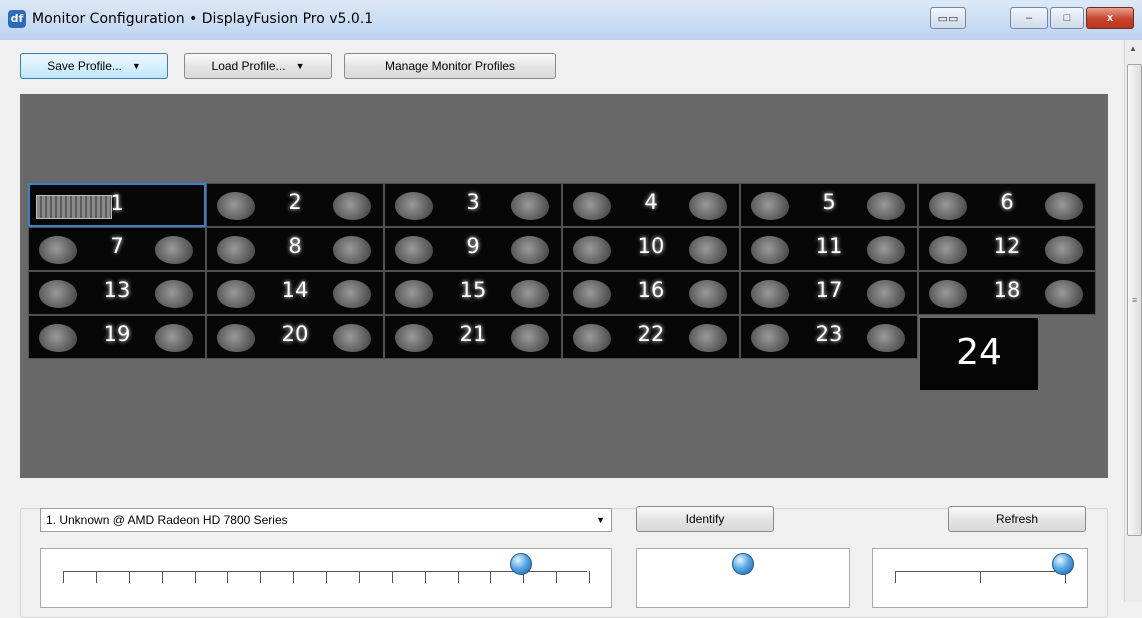  I want to click on monitor-number: 4, so click(651, 202).